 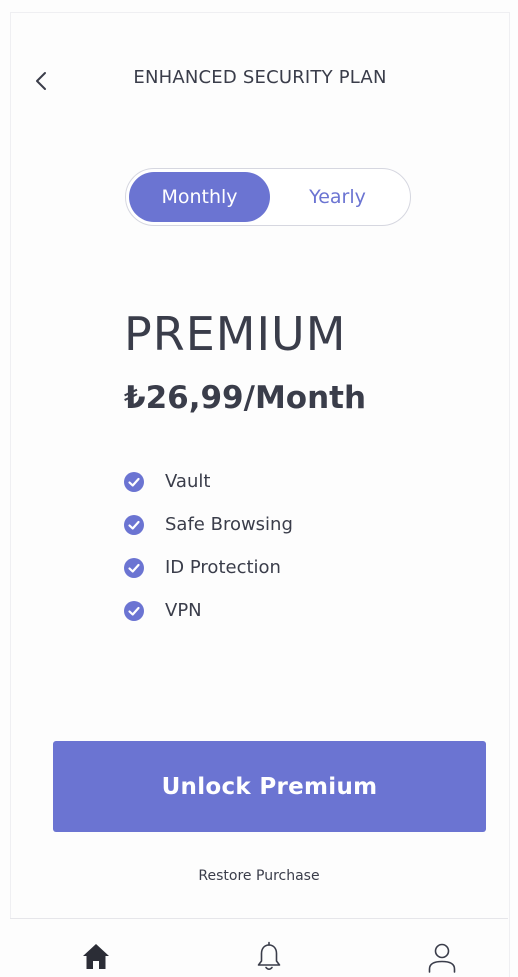 I want to click on feature-label: Safe Browsing, so click(x=229, y=524).